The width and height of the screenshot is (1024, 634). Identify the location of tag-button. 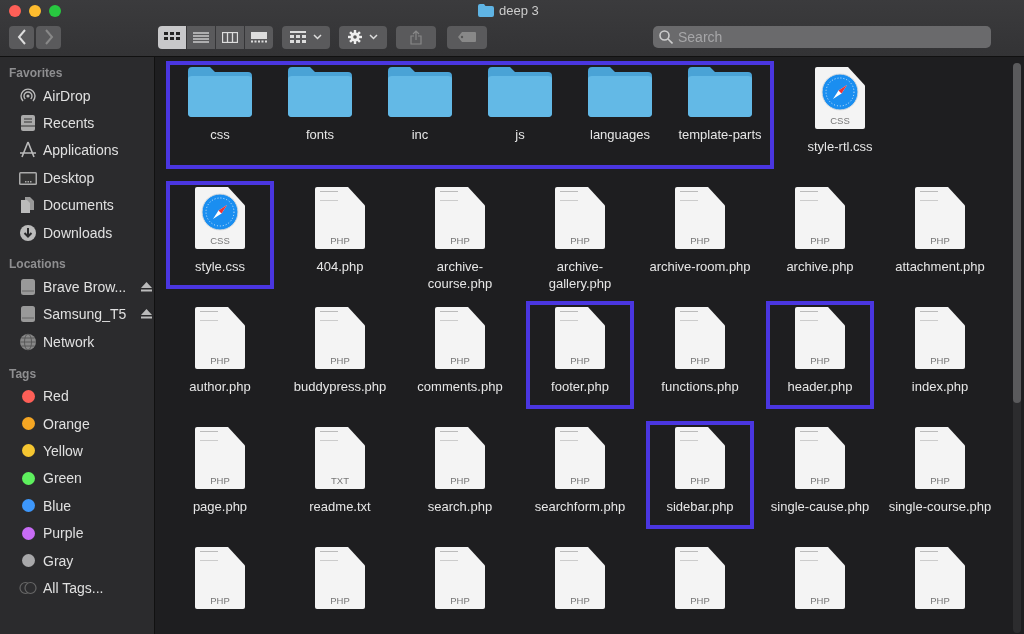
(467, 37).